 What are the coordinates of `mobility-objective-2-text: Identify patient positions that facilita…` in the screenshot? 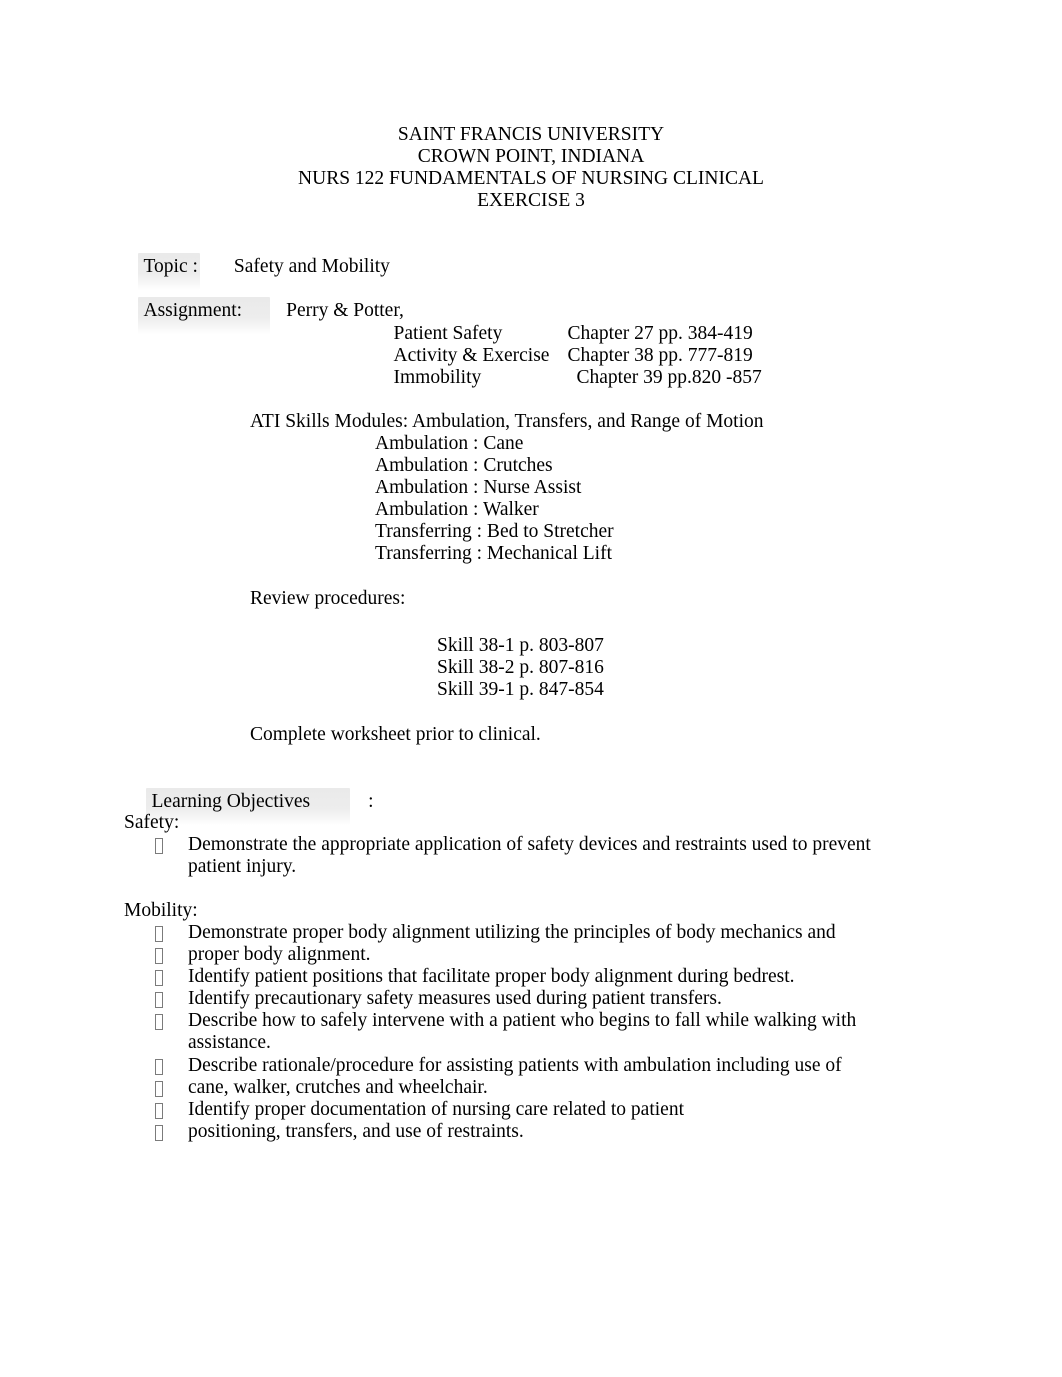 It's located at (491, 976).